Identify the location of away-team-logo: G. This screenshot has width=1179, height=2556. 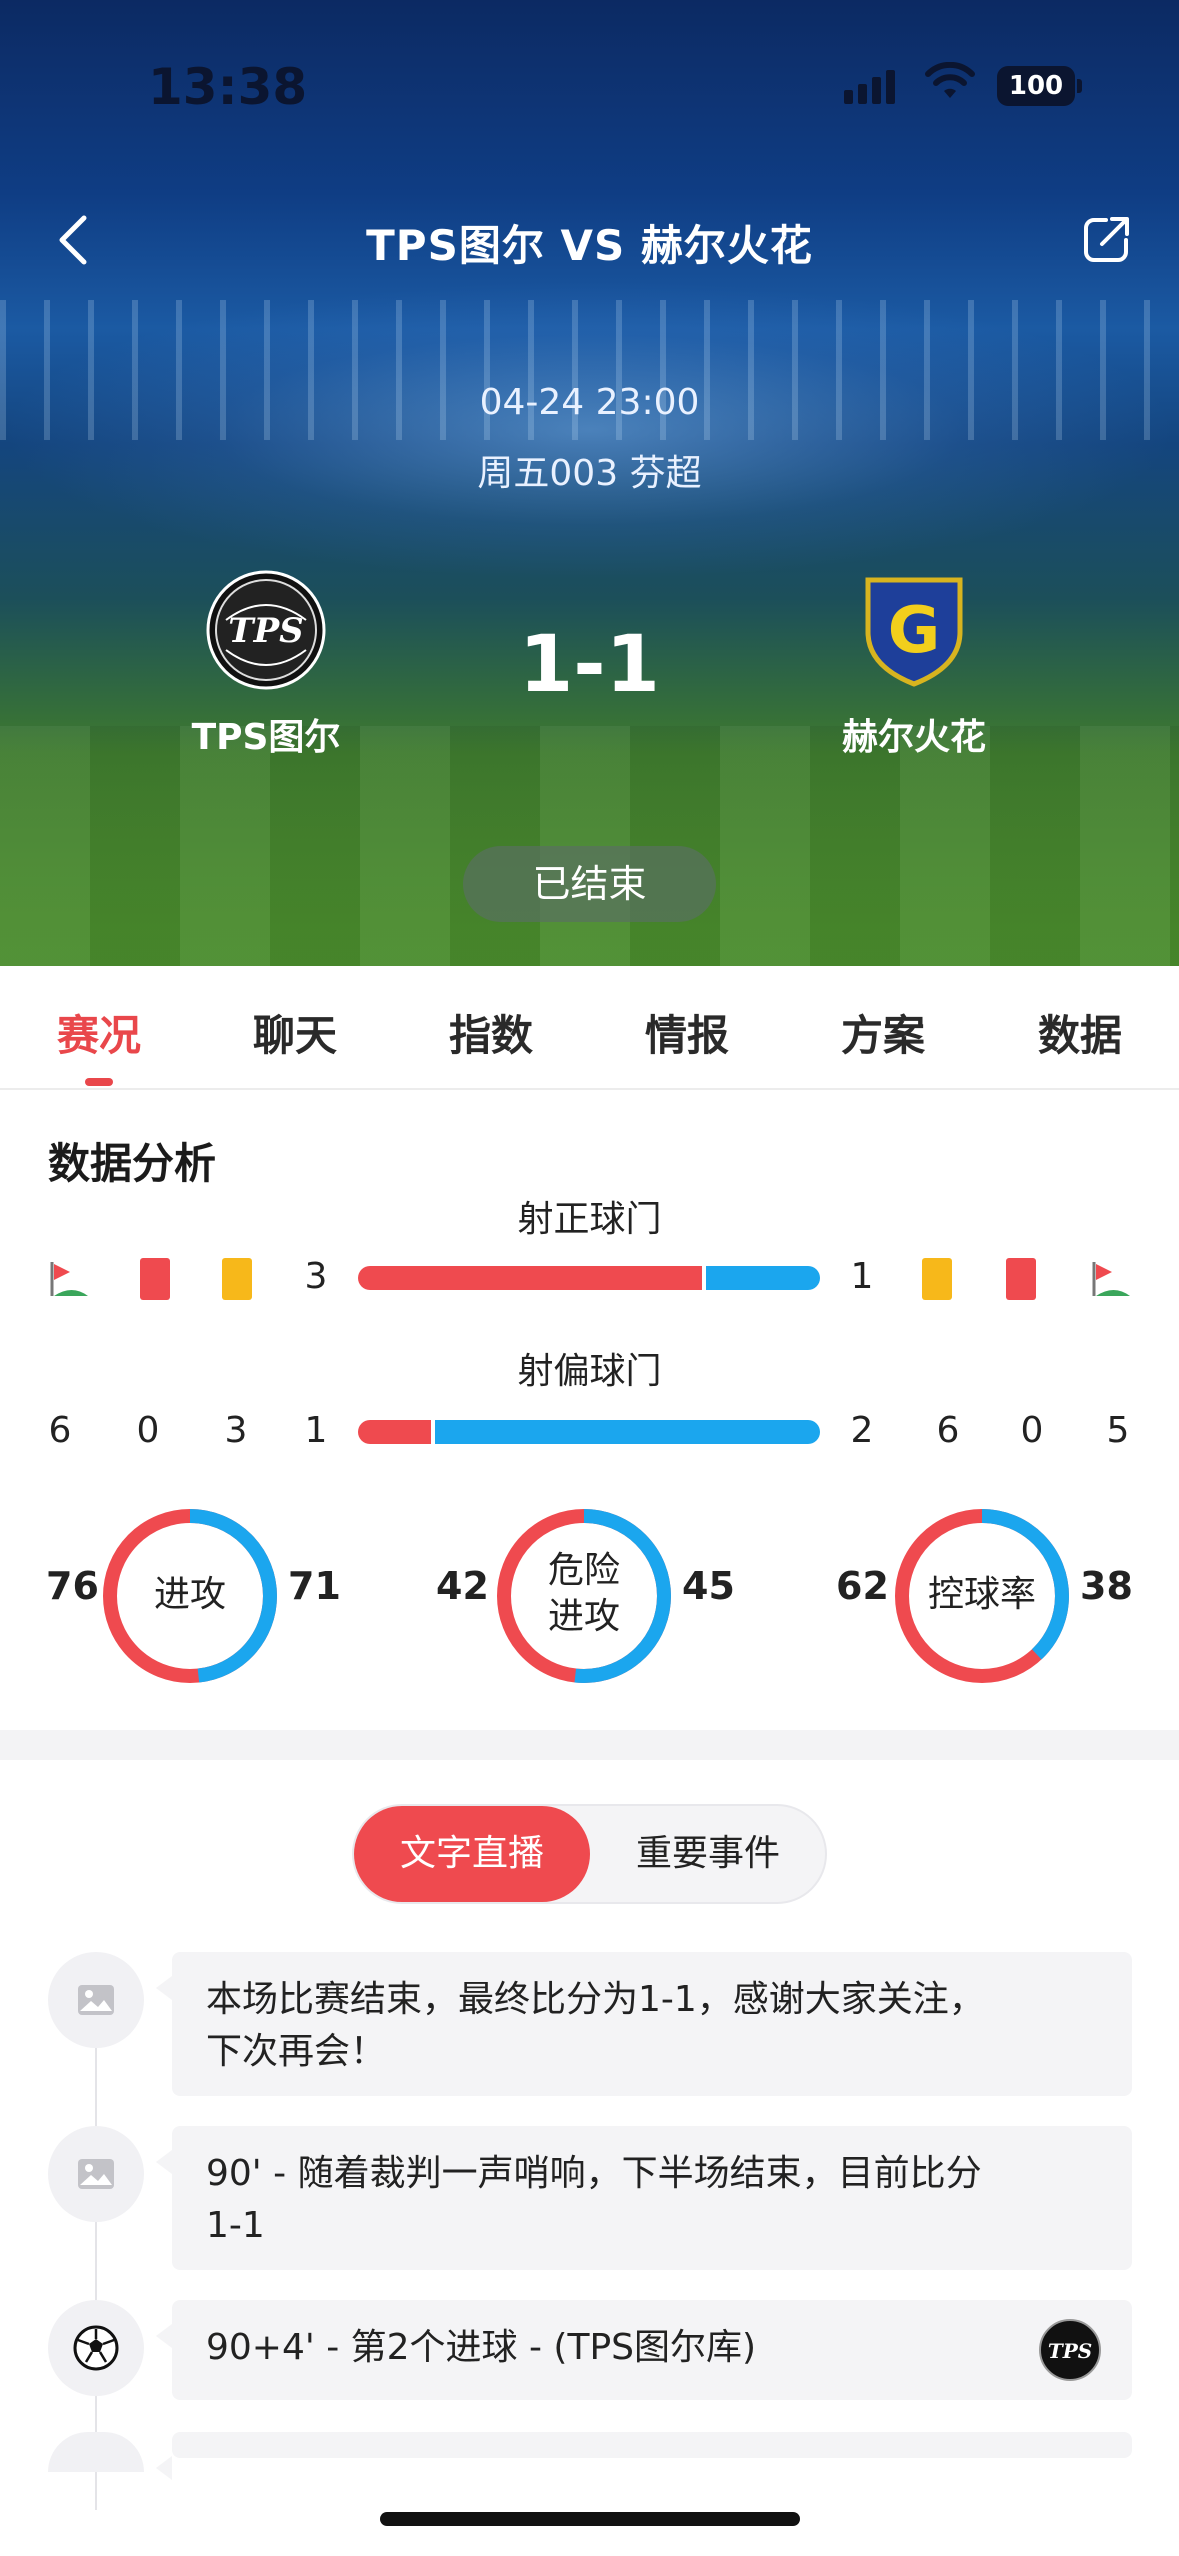
(914, 632).